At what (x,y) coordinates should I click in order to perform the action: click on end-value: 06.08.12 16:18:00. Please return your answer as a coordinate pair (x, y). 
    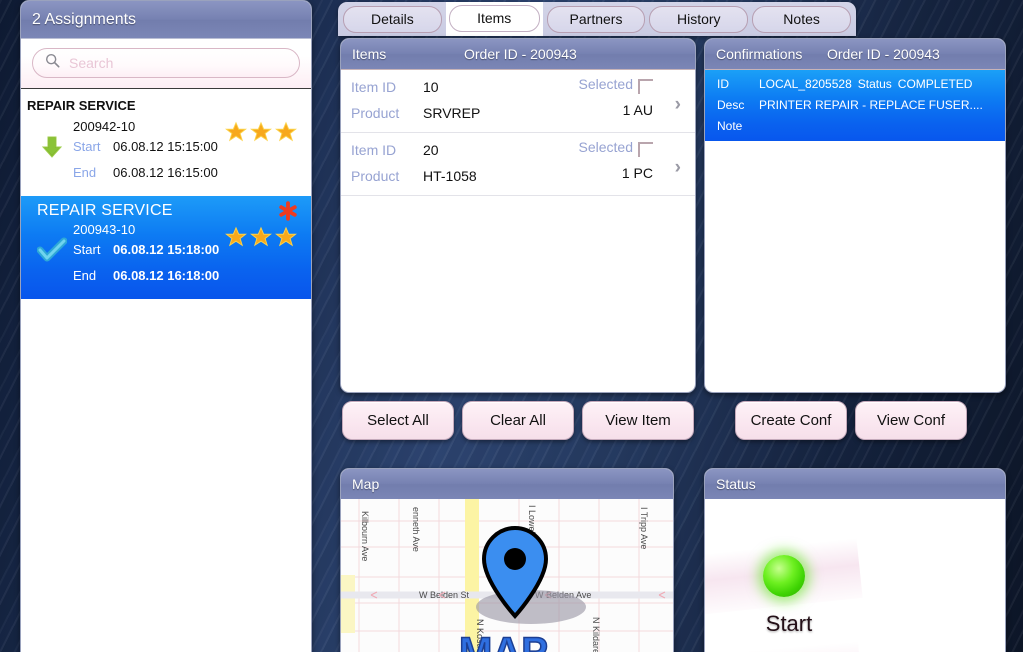
    Looking at the image, I should click on (166, 275).